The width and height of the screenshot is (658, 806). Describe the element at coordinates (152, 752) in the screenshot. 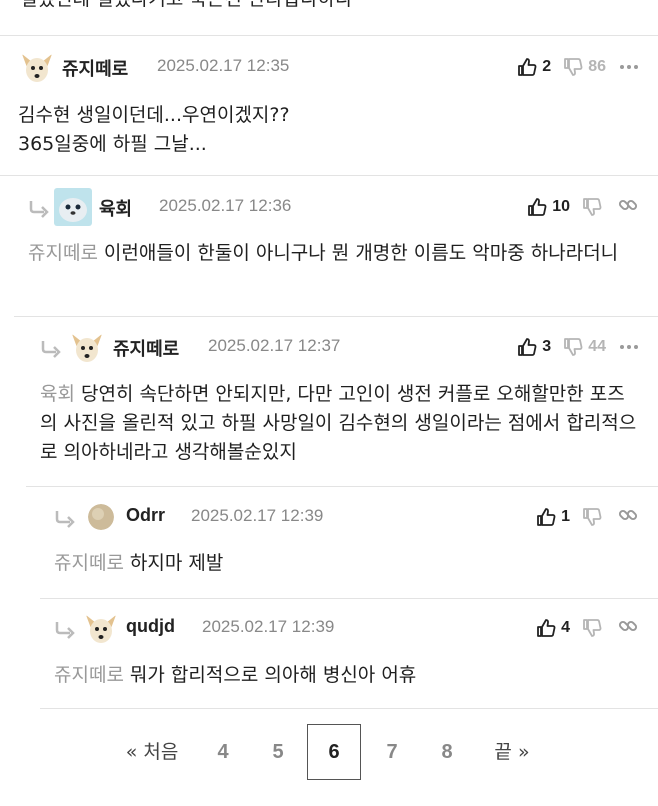

I see `pagination-first: « 처음` at that location.